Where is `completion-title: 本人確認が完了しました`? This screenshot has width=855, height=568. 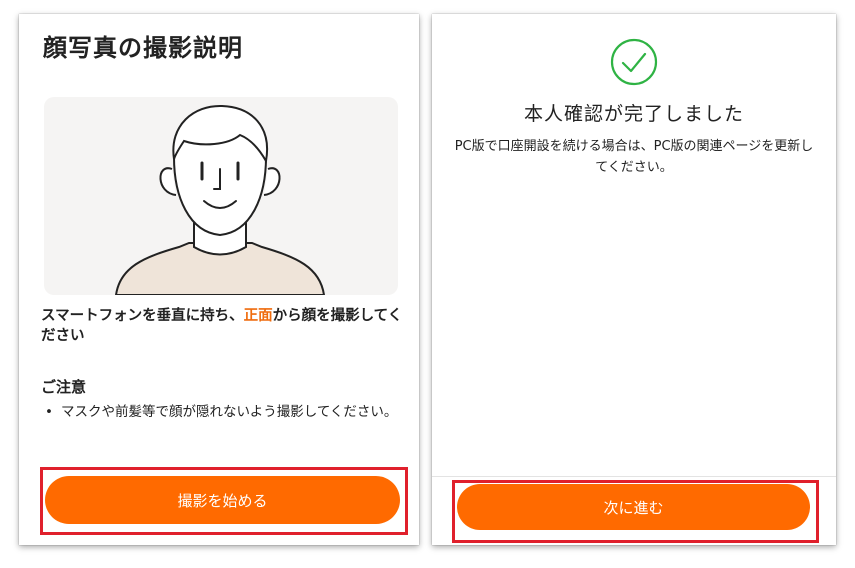 completion-title: 本人確認が完了しました is located at coordinates (633, 114).